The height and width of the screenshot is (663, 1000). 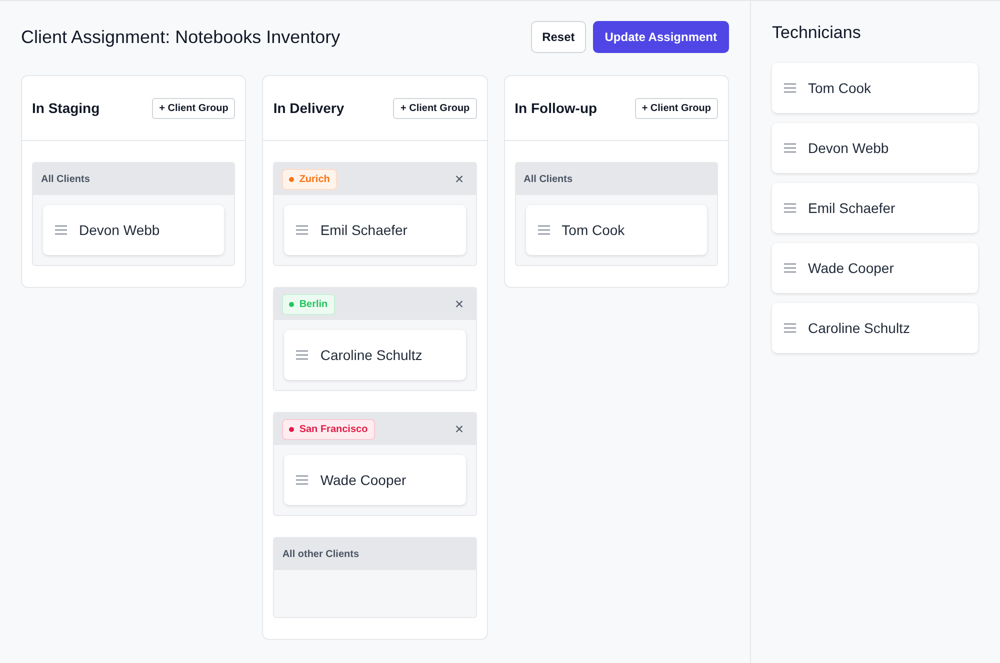 What do you see at coordinates (313, 304) in the screenshot?
I see `tag-label: Berlin` at bounding box center [313, 304].